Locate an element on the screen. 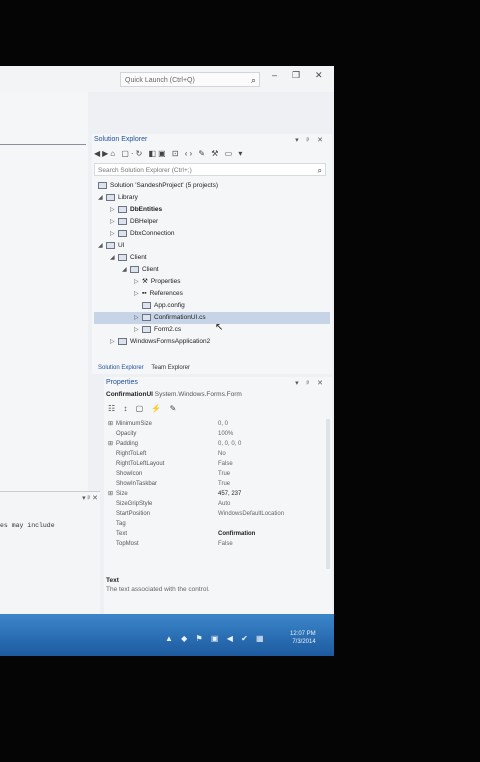  tree-label: References is located at coordinates (166, 293).